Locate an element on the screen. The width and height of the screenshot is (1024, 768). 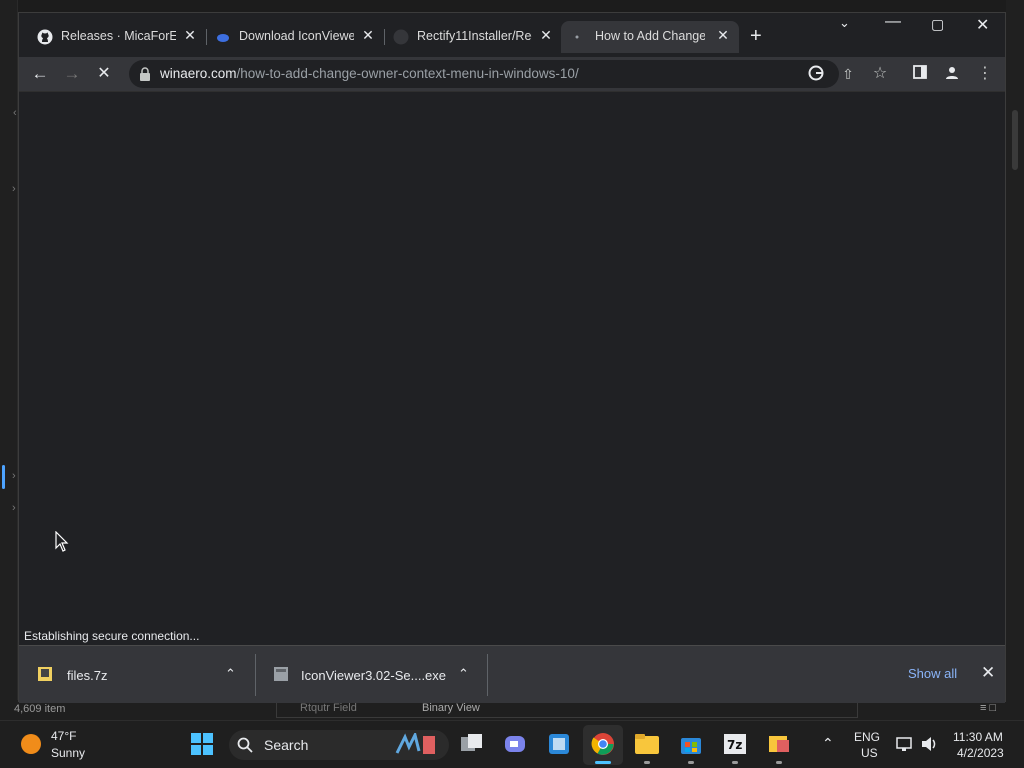
mouse-cursor-icon is located at coordinates (62, 541).